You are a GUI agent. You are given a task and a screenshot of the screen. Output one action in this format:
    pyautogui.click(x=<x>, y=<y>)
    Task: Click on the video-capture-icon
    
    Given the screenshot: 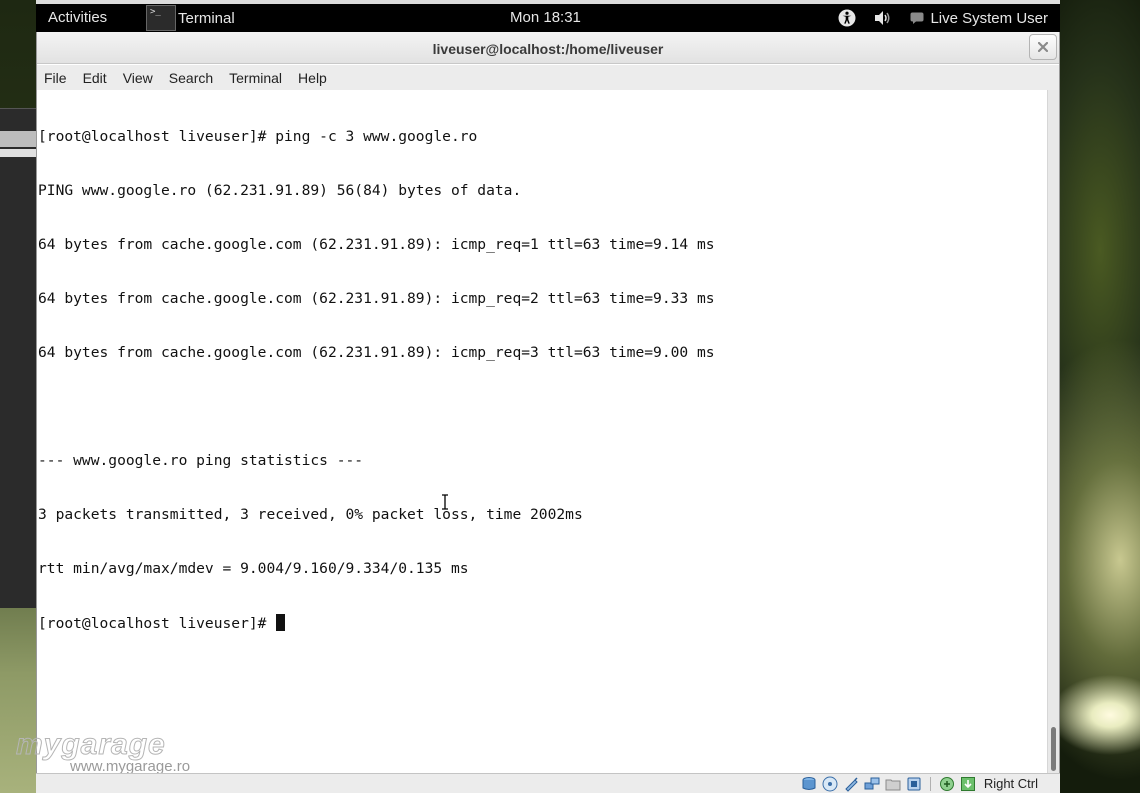 What is the action you would take?
    pyautogui.click(x=914, y=784)
    